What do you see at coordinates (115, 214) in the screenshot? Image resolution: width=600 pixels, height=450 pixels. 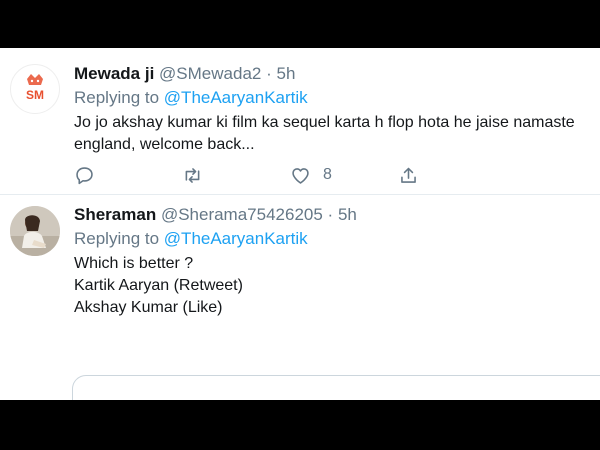 I see `display-name: Sheraman` at bounding box center [115, 214].